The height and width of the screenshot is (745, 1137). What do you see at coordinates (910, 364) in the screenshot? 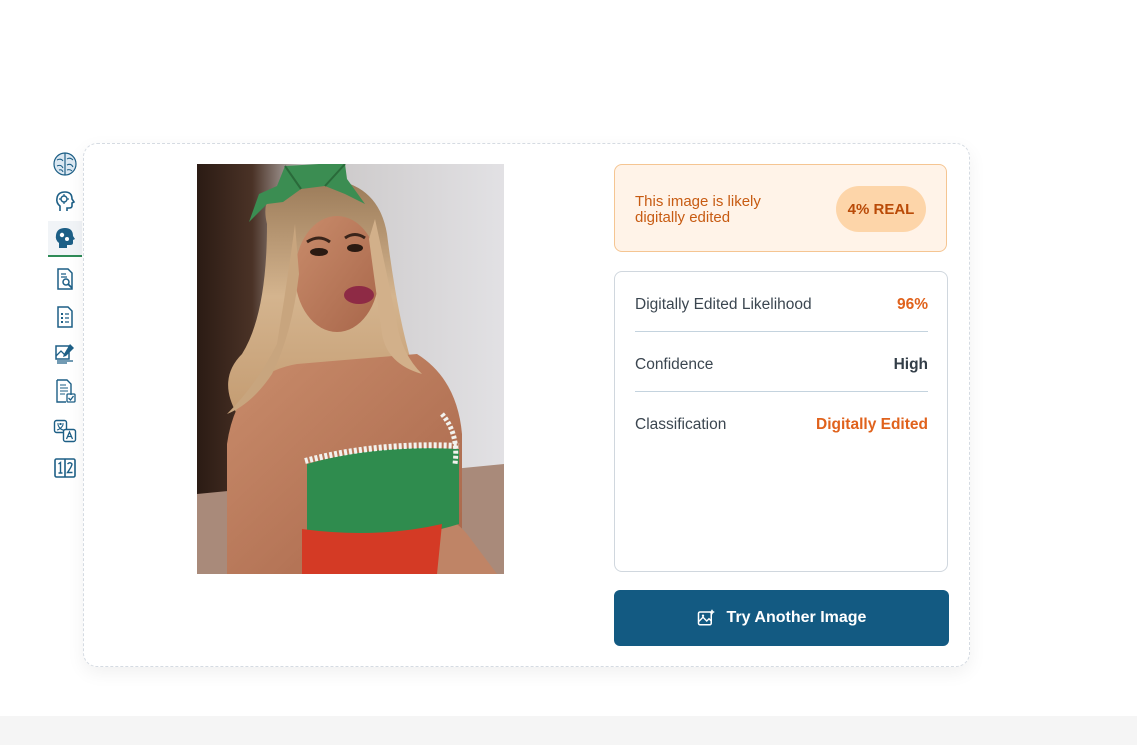
I see `stat-value: High` at bounding box center [910, 364].